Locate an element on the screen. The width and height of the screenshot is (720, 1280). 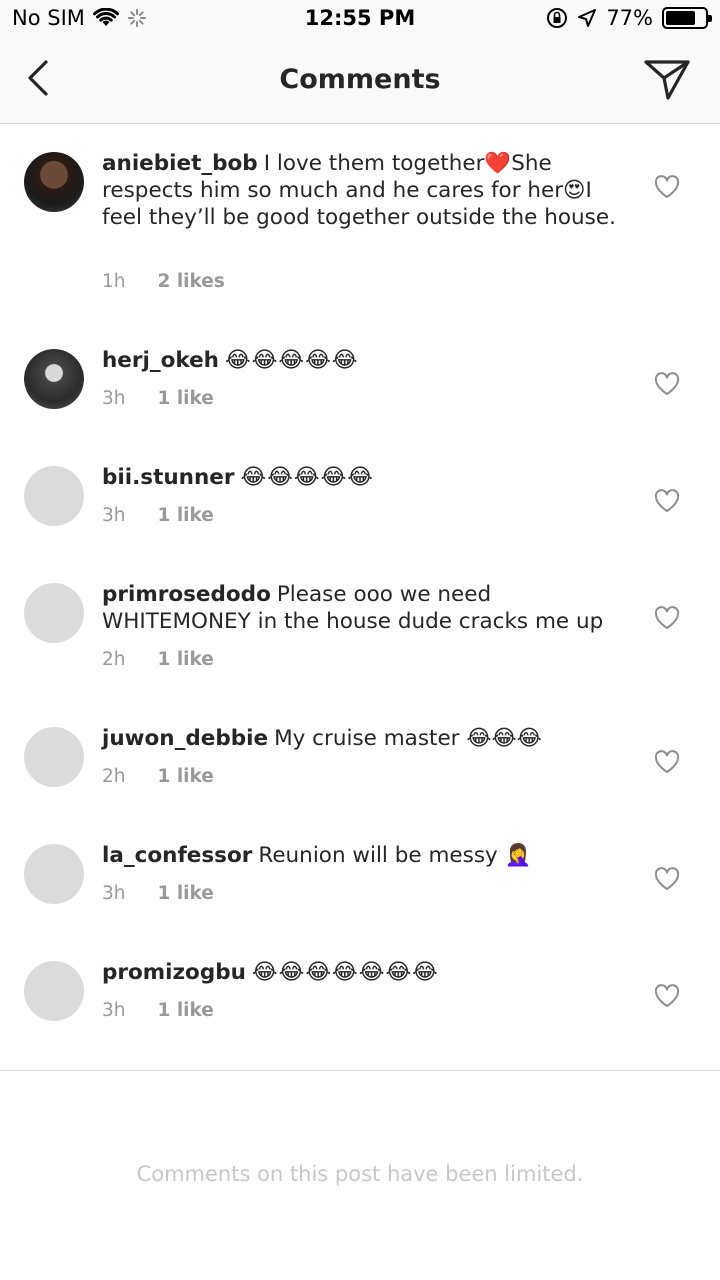
comment-username: la_confessor is located at coordinates (177, 855).